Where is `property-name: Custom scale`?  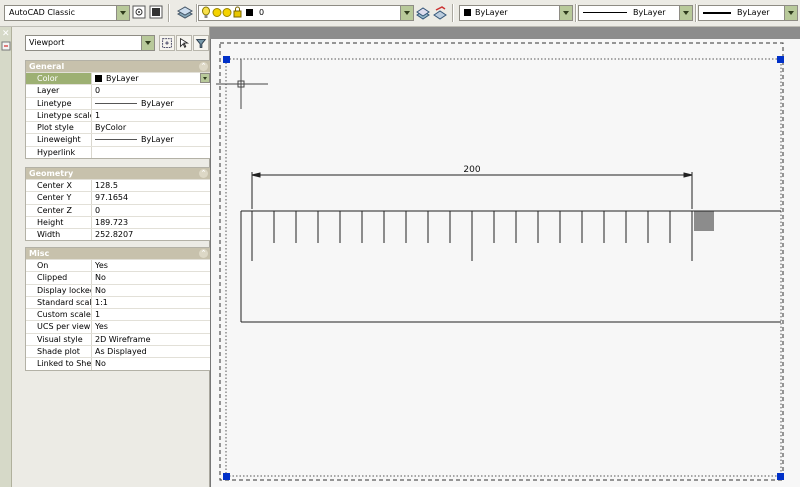 property-name: Custom scale is located at coordinates (59, 315).